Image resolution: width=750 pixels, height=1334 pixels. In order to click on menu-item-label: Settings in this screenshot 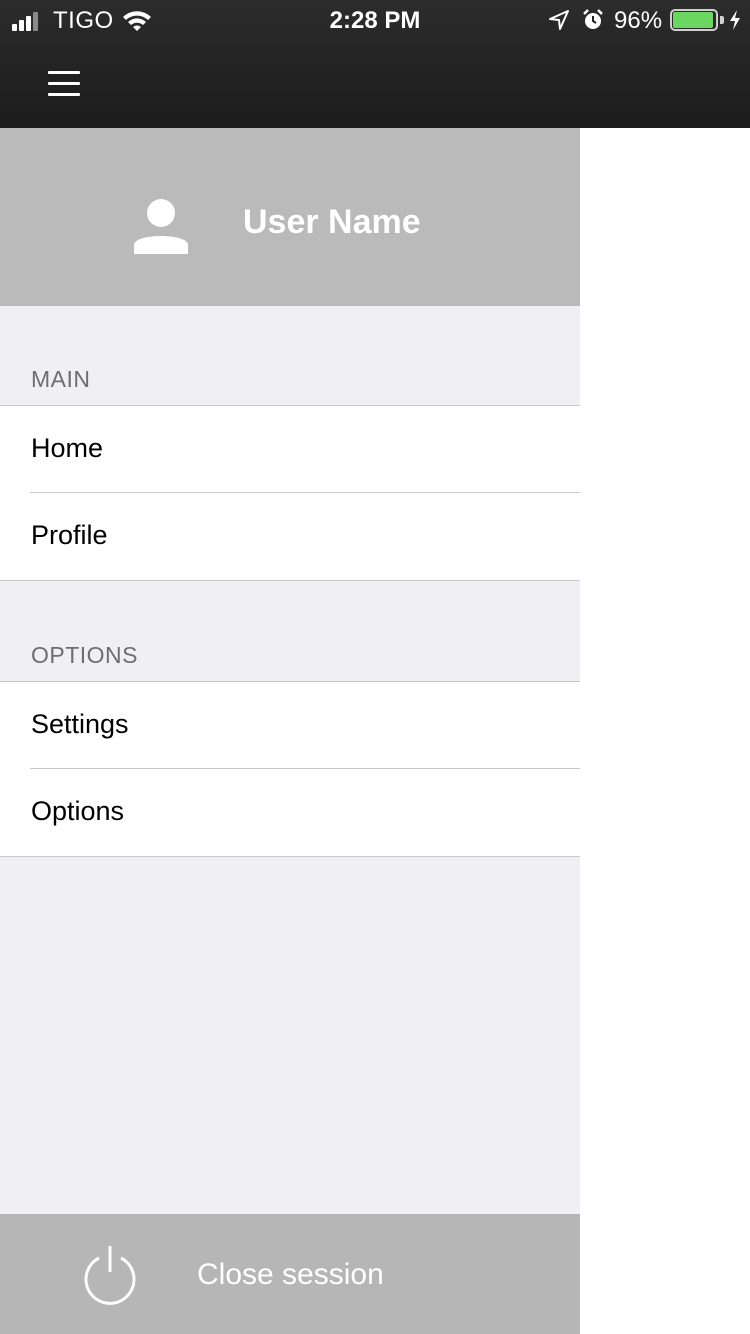, I will do `click(80, 724)`.